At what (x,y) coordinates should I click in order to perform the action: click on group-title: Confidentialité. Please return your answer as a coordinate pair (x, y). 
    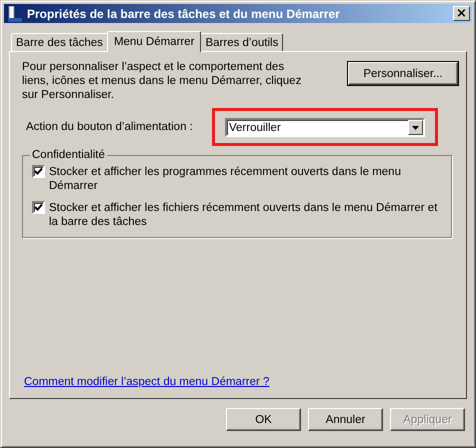
    Looking at the image, I should click on (68, 155).